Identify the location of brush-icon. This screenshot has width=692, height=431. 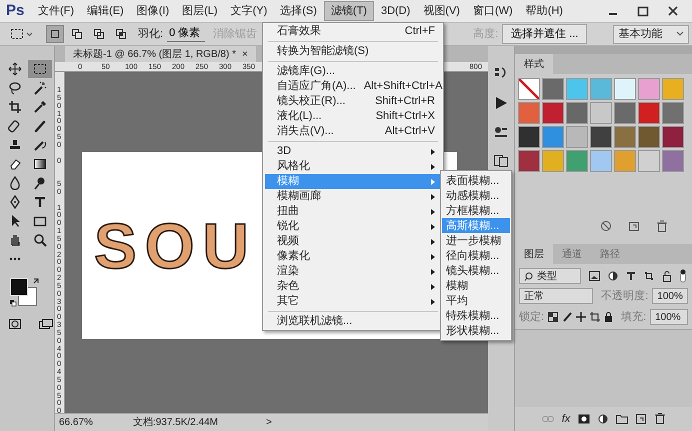
(567, 317).